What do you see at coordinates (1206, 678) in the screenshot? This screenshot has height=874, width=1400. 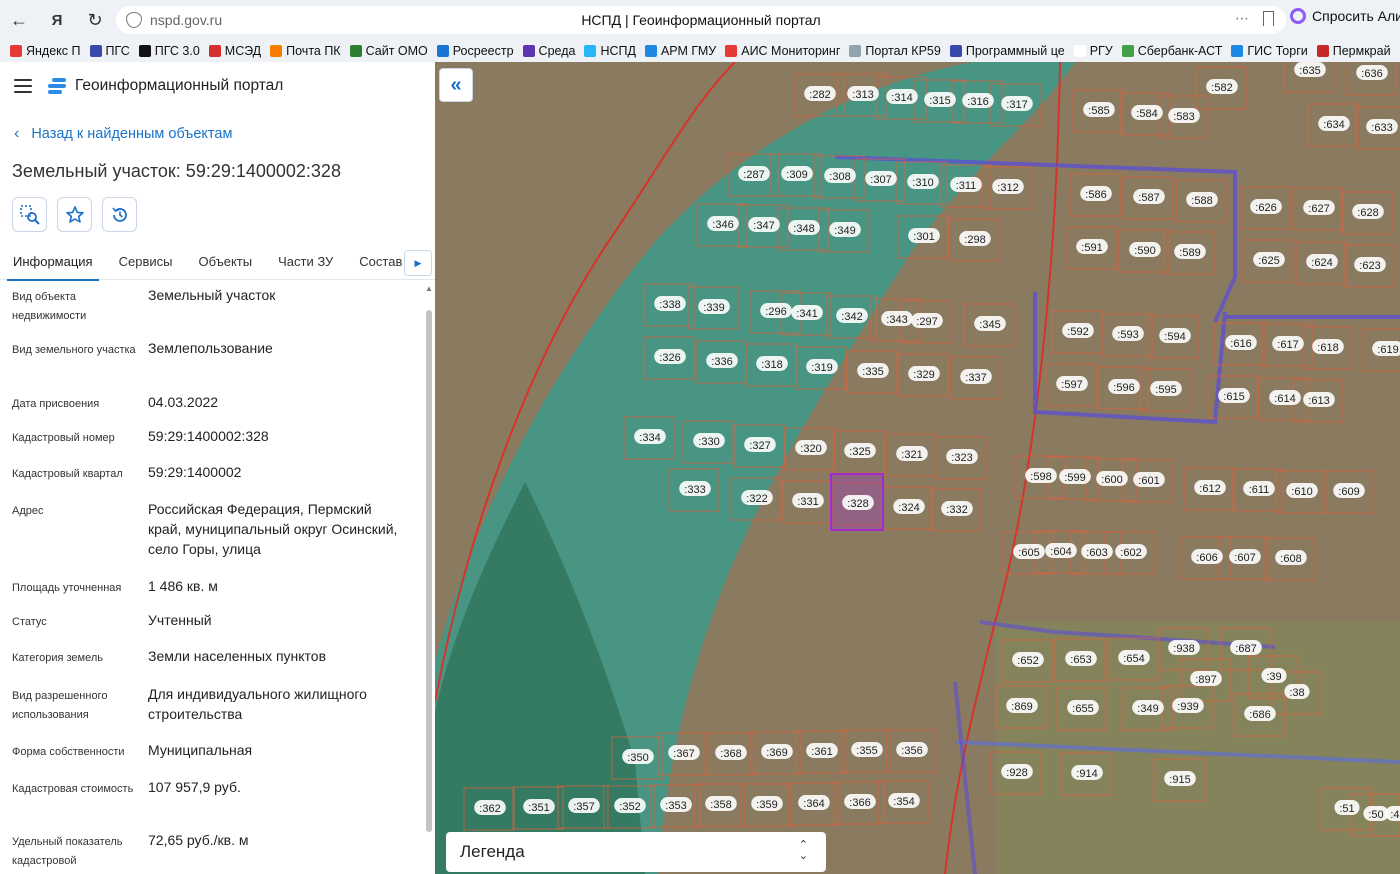 I see `parcel-label: :897` at bounding box center [1206, 678].